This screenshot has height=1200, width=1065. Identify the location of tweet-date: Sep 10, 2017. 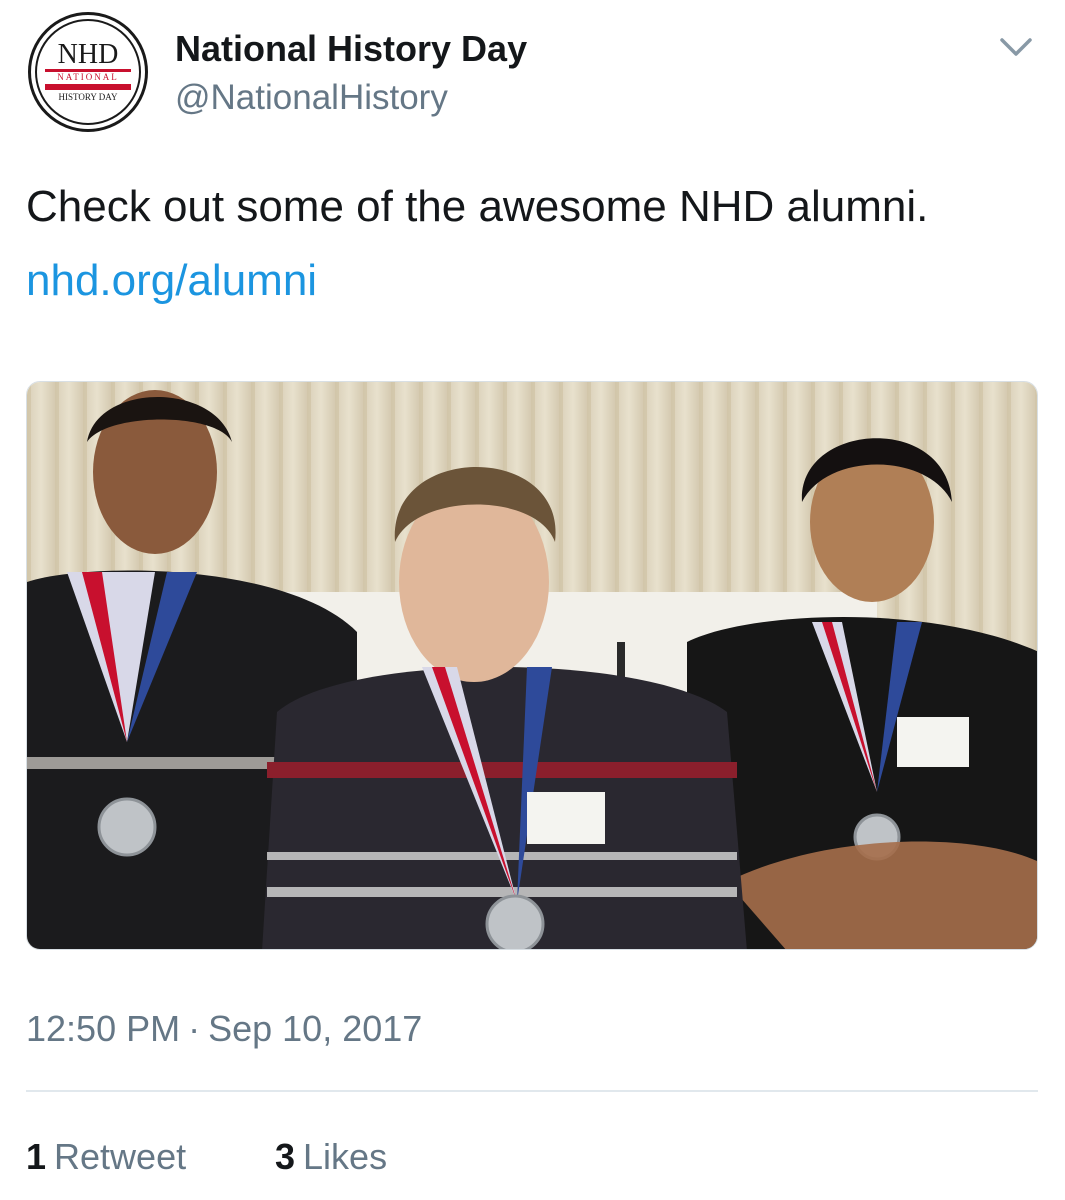
(315, 1028).